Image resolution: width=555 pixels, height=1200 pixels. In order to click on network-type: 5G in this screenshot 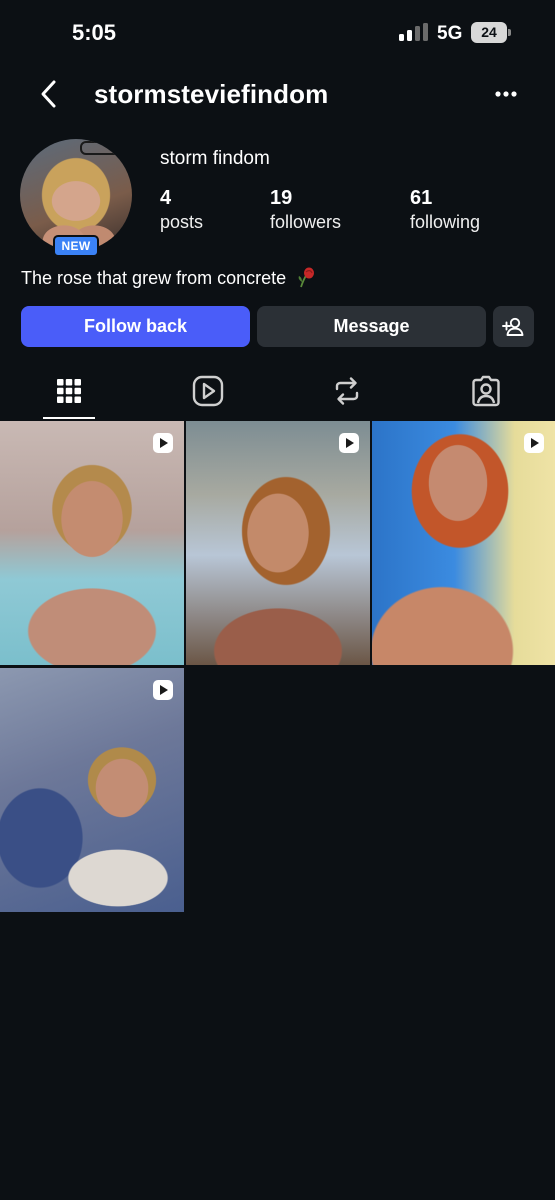, I will do `click(450, 33)`.